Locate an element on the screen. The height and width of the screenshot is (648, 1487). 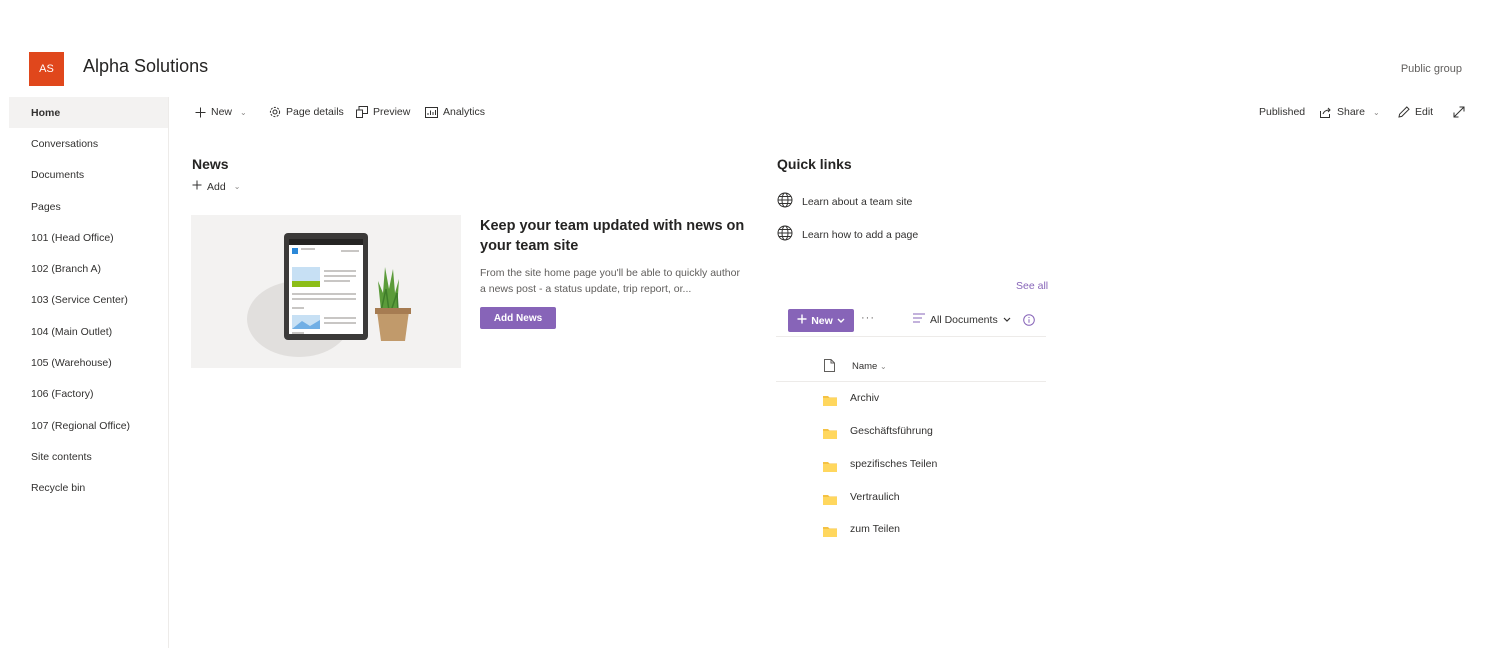
edit-label: Edit is located at coordinates (1424, 112).